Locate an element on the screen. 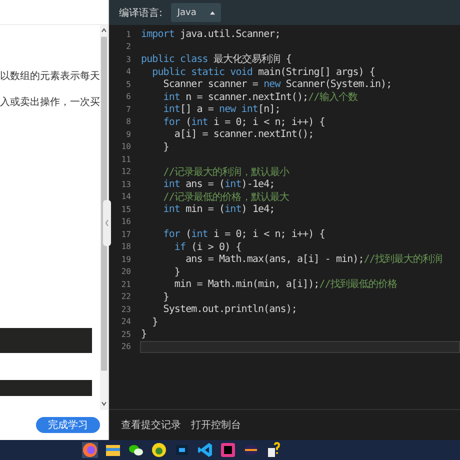 Image resolution: width=460 pixels, height=460 pixels. code-line: if (i > 0) { is located at coordinates (207, 246).